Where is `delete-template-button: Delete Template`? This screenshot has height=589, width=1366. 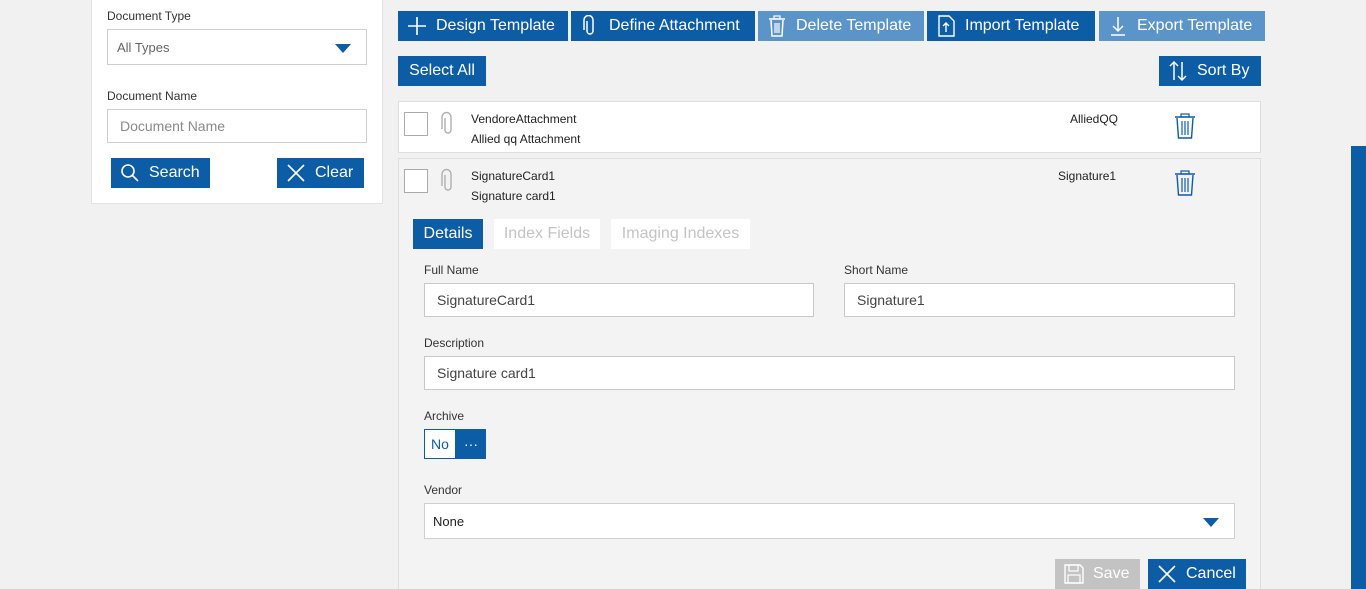 delete-template-button: Delete Template is located at coordinates (841, 26).